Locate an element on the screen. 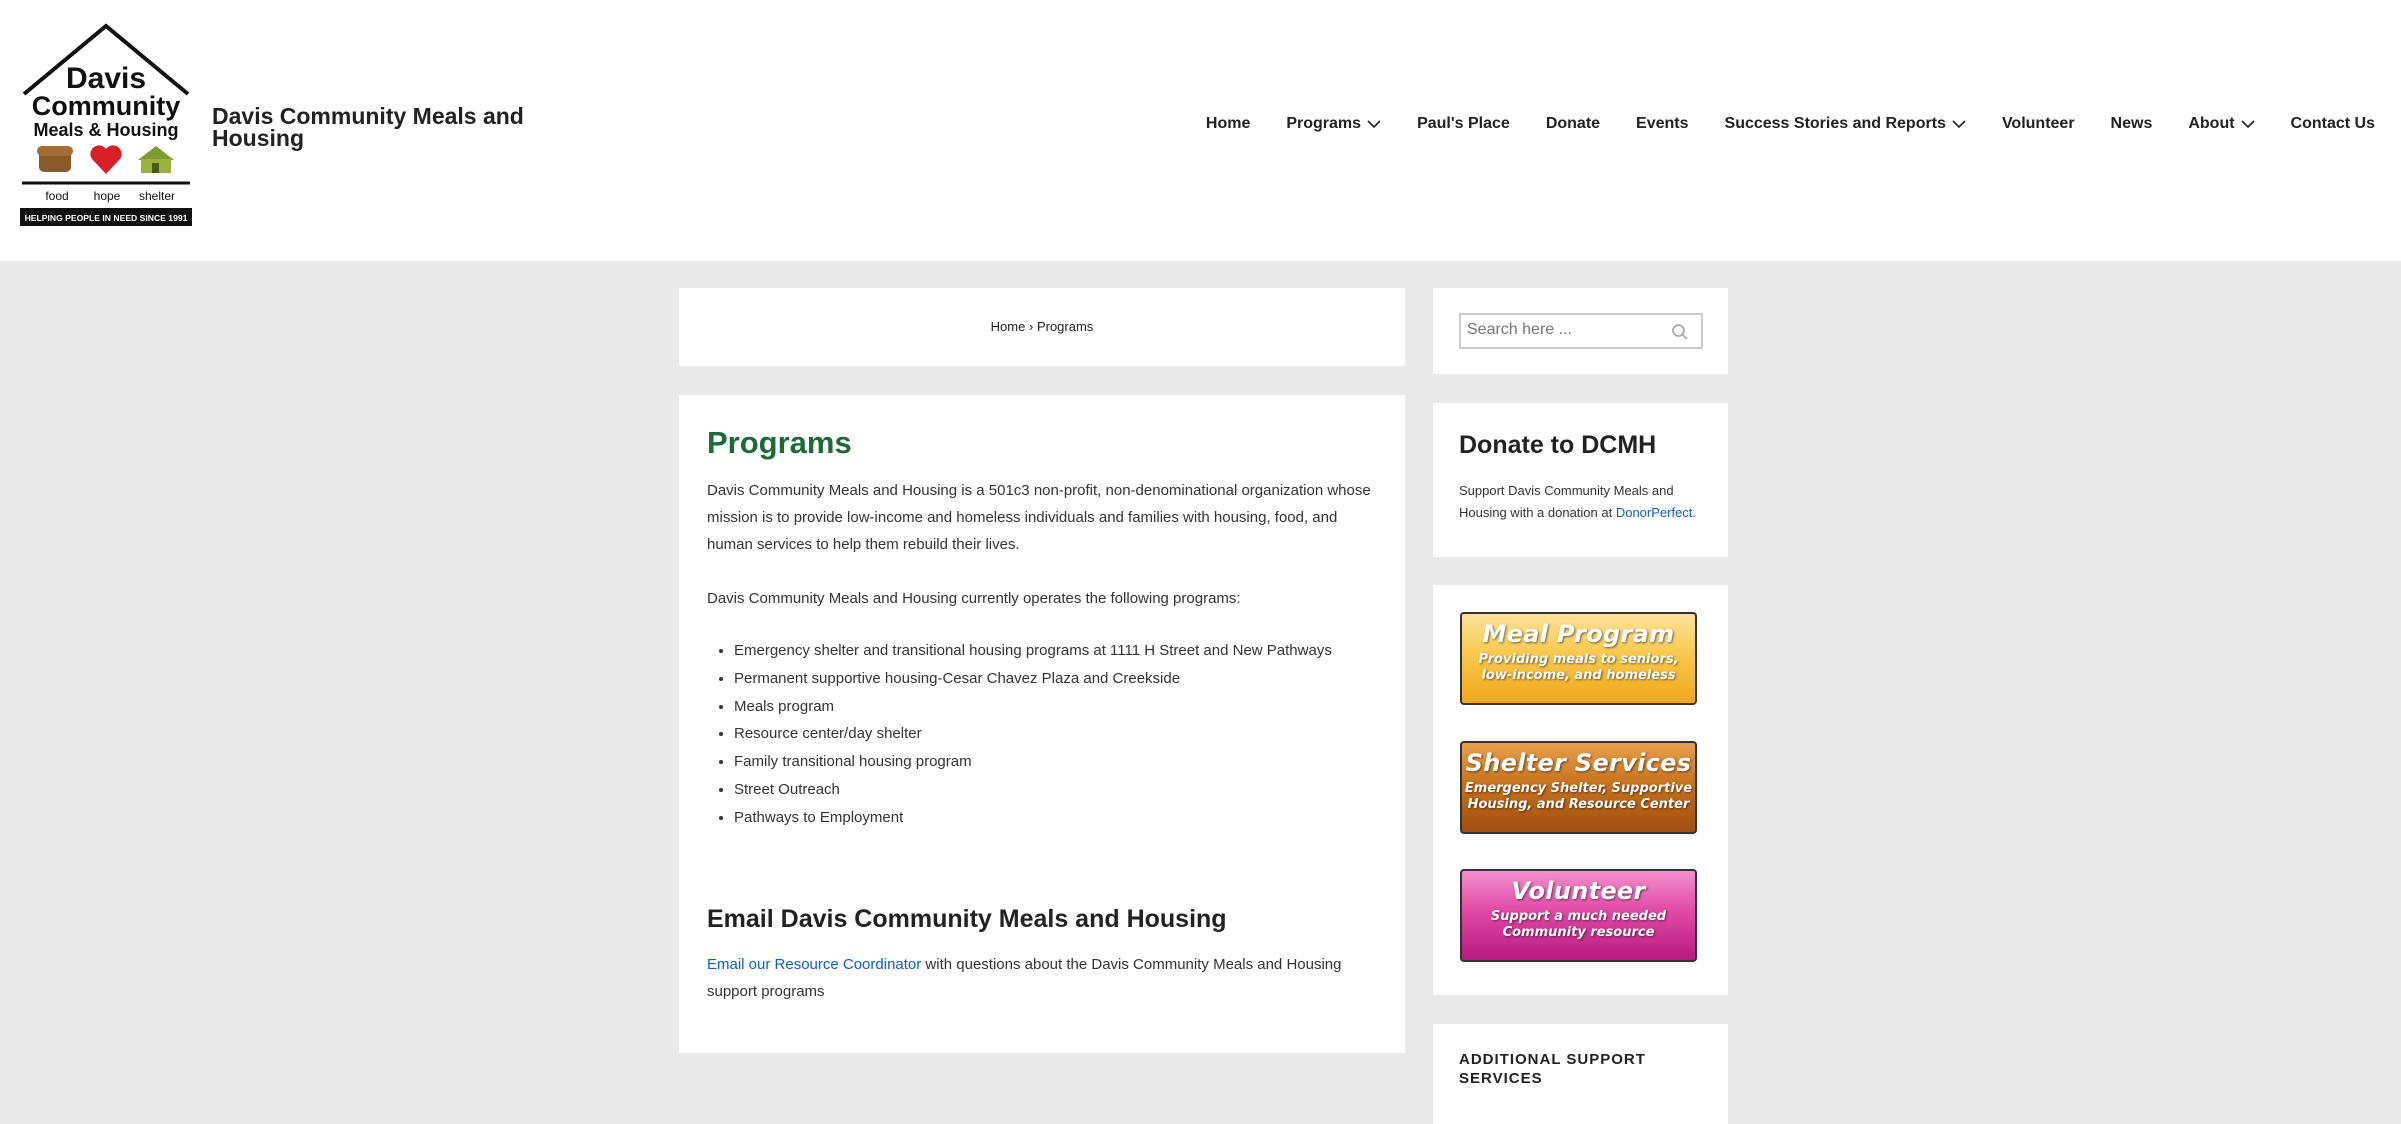 This screenshot has height=1124, width=2401. volunteer-banner-sub1: Support a much needed is located at coordinates (1578, 916).